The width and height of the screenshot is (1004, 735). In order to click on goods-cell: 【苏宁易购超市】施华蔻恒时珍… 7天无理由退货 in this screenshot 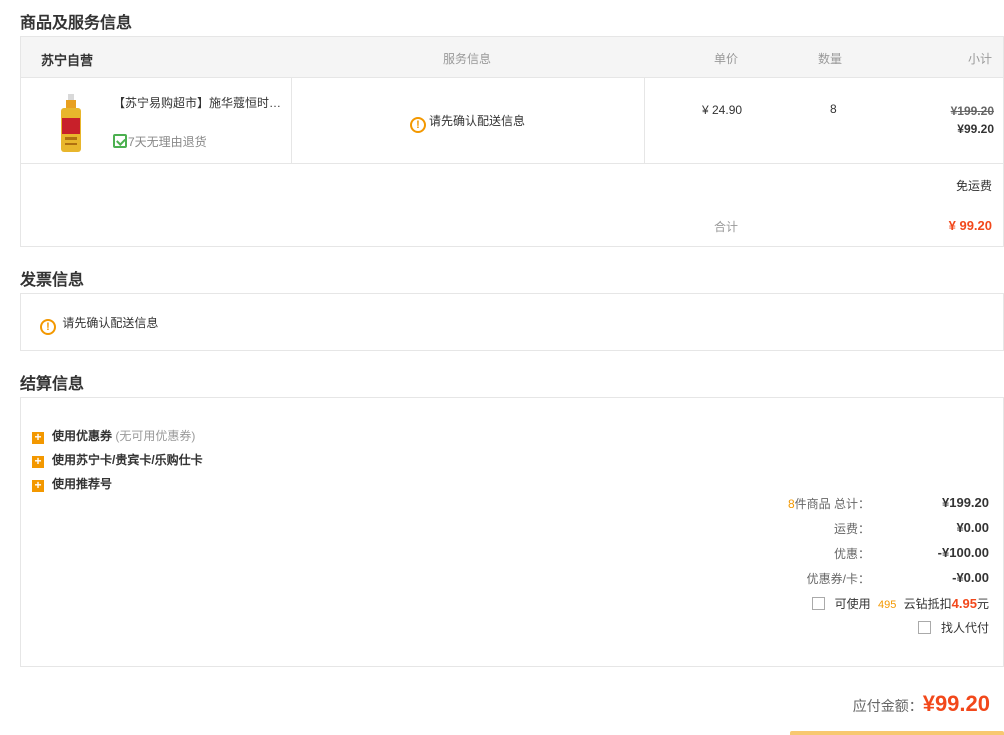, I will do `click(156, 120)`.